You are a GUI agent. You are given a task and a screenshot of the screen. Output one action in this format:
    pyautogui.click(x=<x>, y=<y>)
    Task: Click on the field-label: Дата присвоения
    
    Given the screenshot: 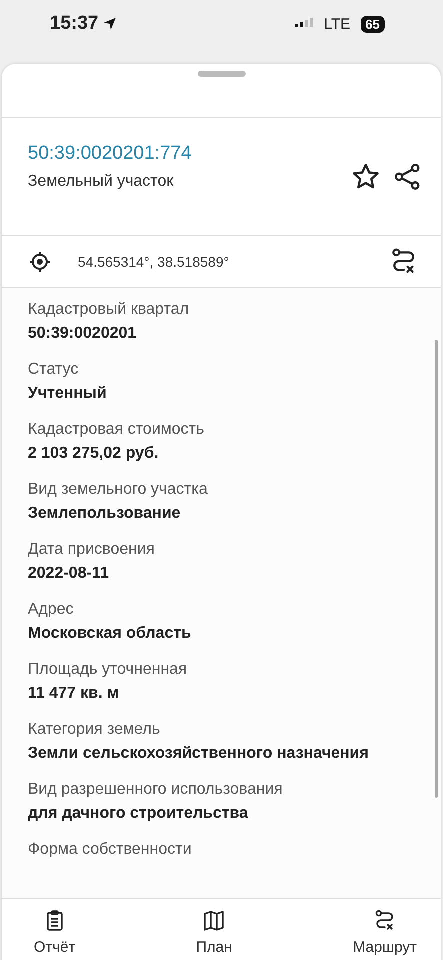 What is the action you would take?
    pyautogui.click(x=92, y=550)
    